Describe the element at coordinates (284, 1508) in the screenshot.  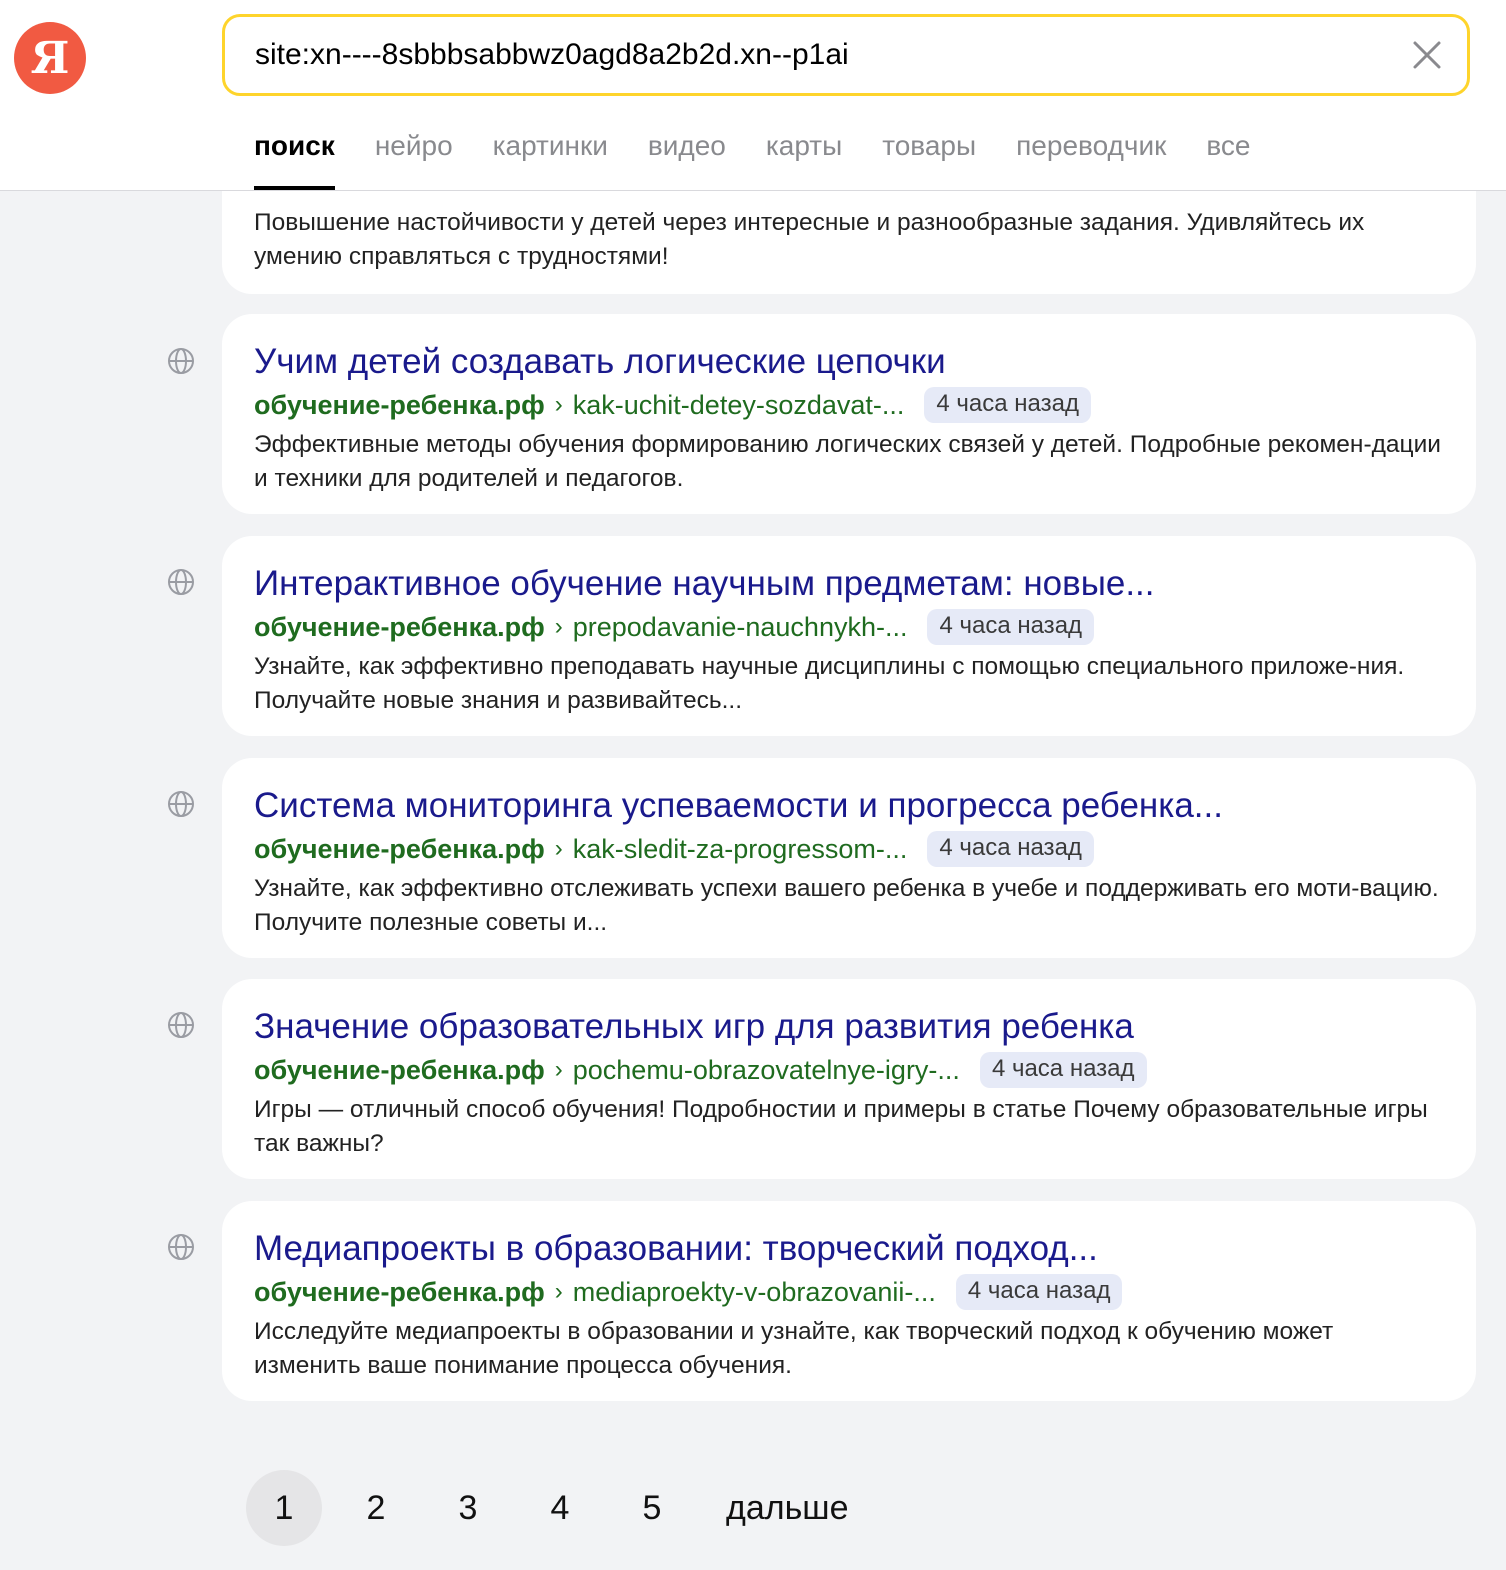
I see `page-1: 1` at that location.